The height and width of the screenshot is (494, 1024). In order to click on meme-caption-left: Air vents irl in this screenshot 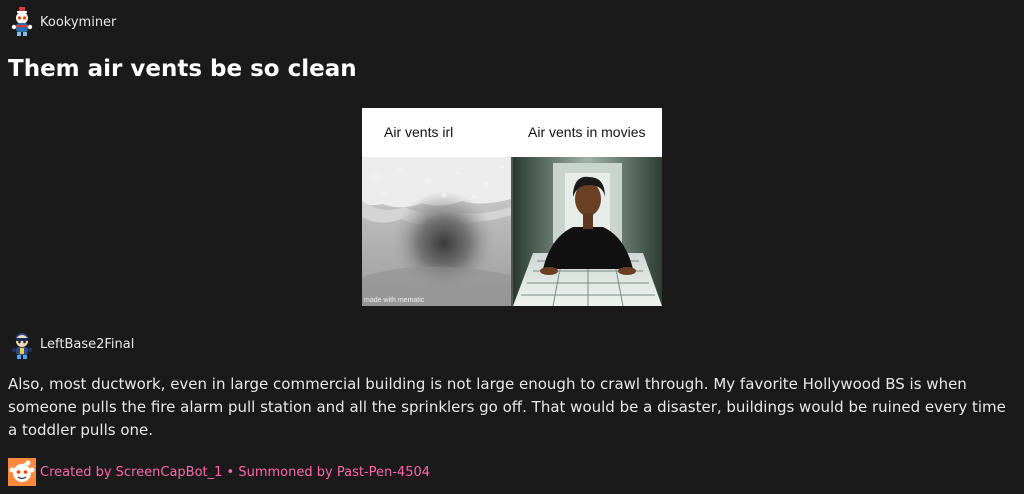, I will do `click(419, 132)`.